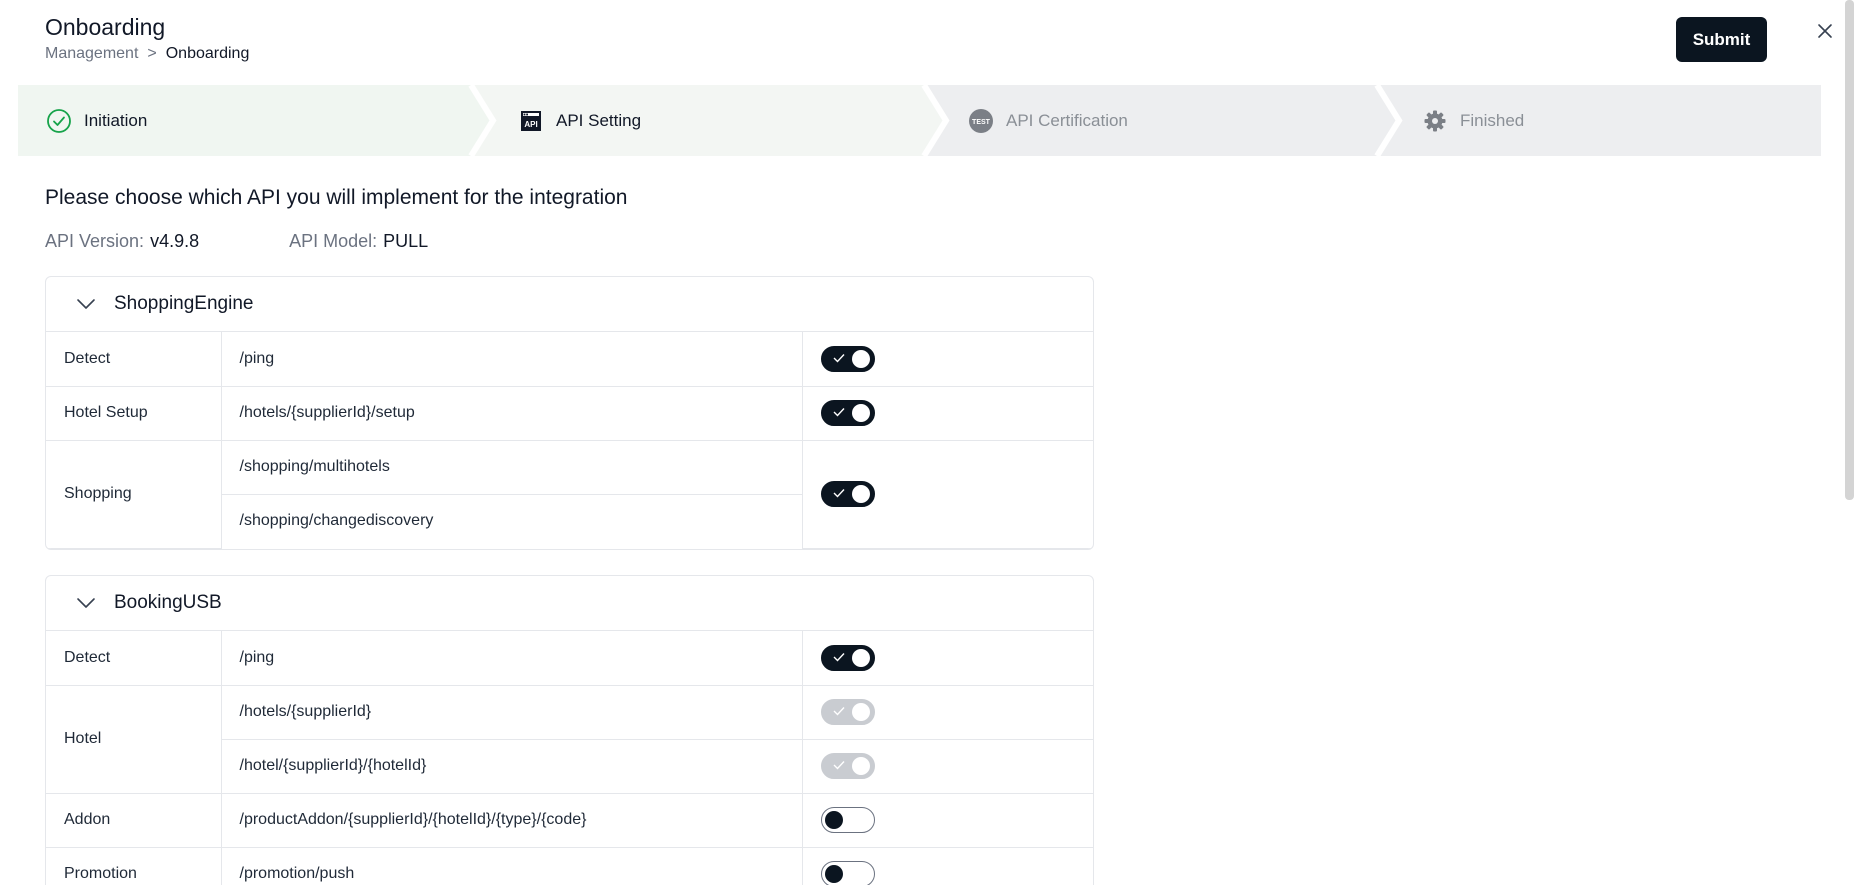 This screenshot has width=1854, height=885. What do you see at coordinates (569, 603) in the screenshot?
I see `panel-header-bookingusb: BookingUSB` at bounding box center [569, 603].